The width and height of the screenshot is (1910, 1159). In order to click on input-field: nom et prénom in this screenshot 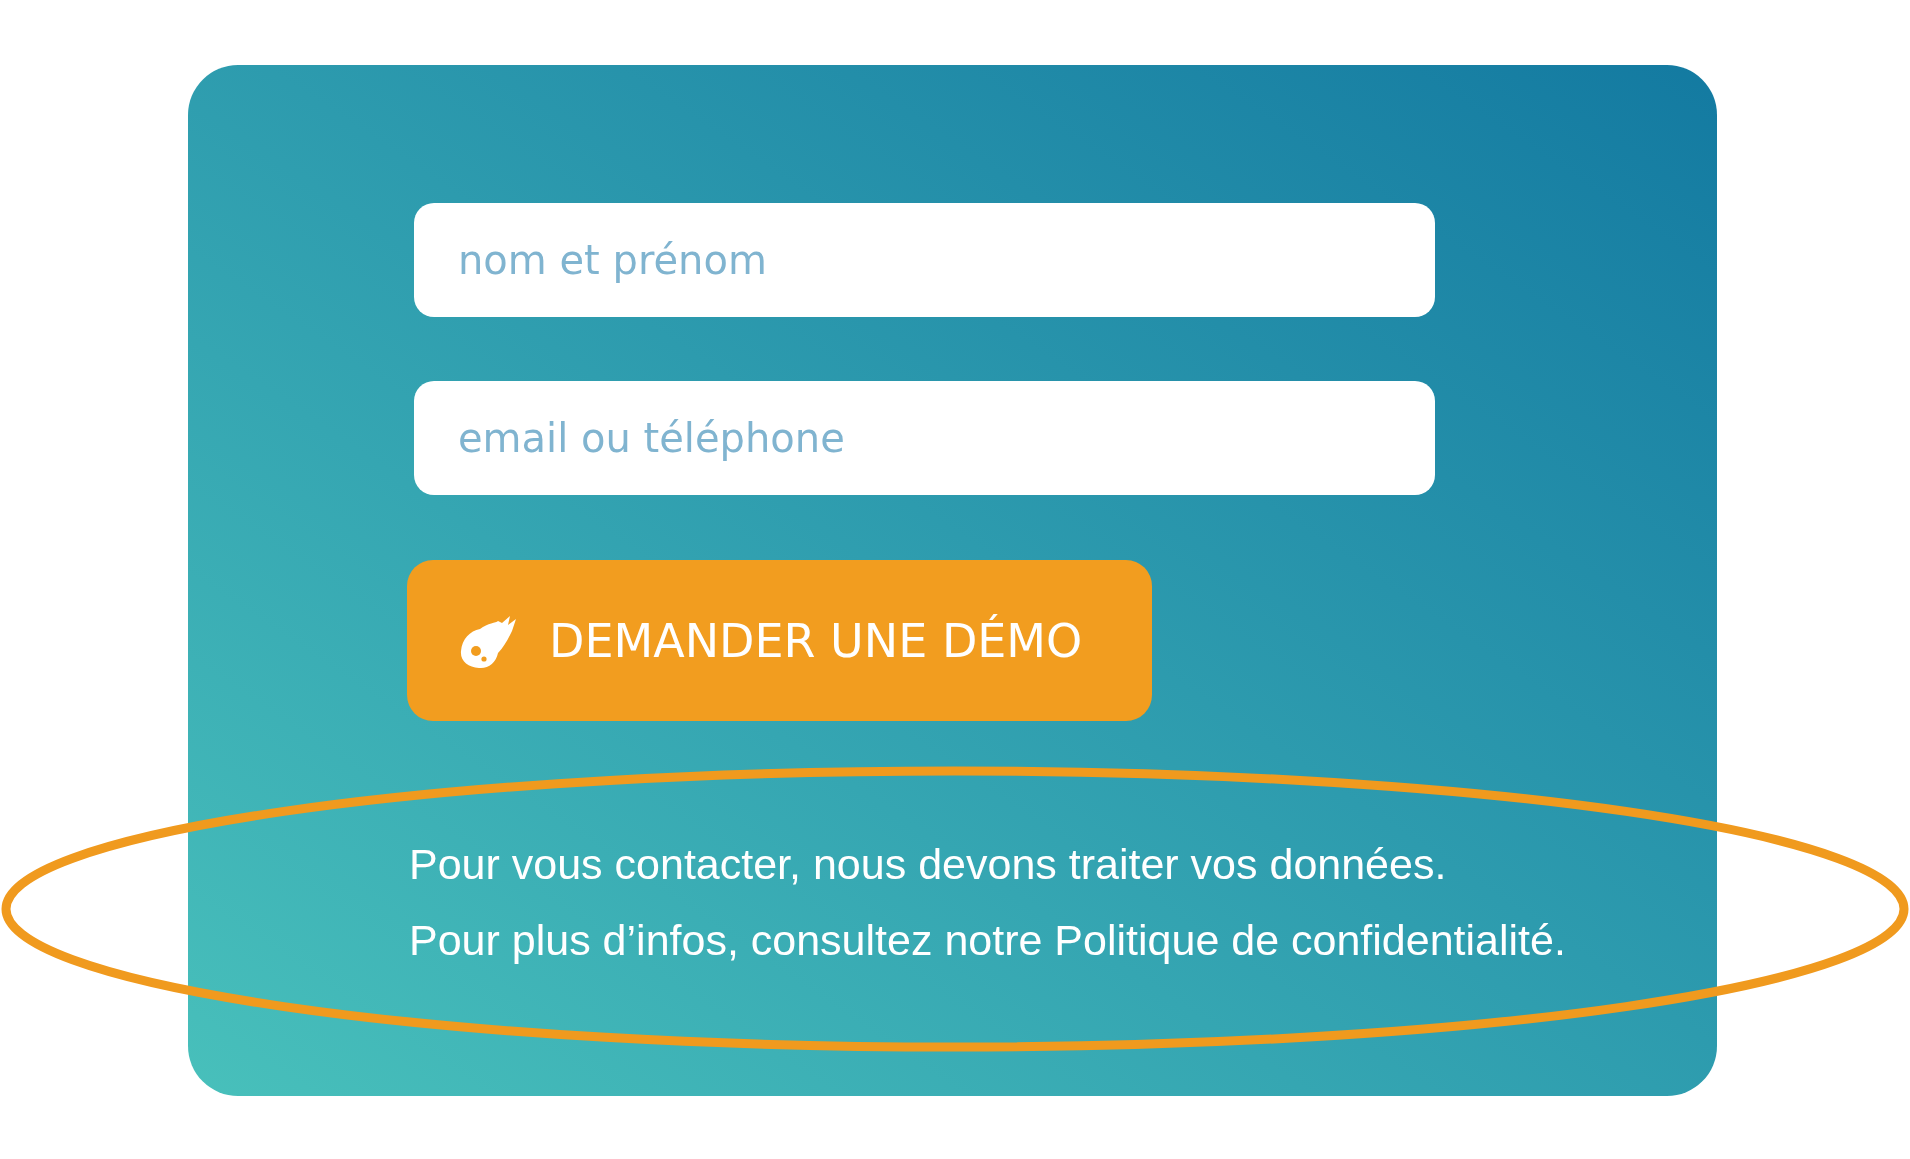, I will do `click(924, 260)`.